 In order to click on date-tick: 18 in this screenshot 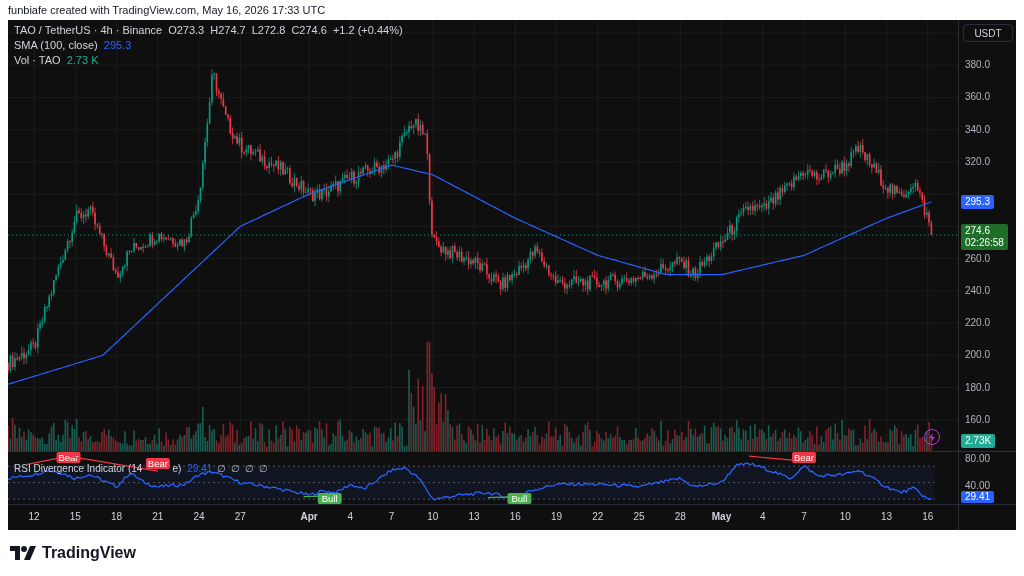, I will do `click(117, 516)`.